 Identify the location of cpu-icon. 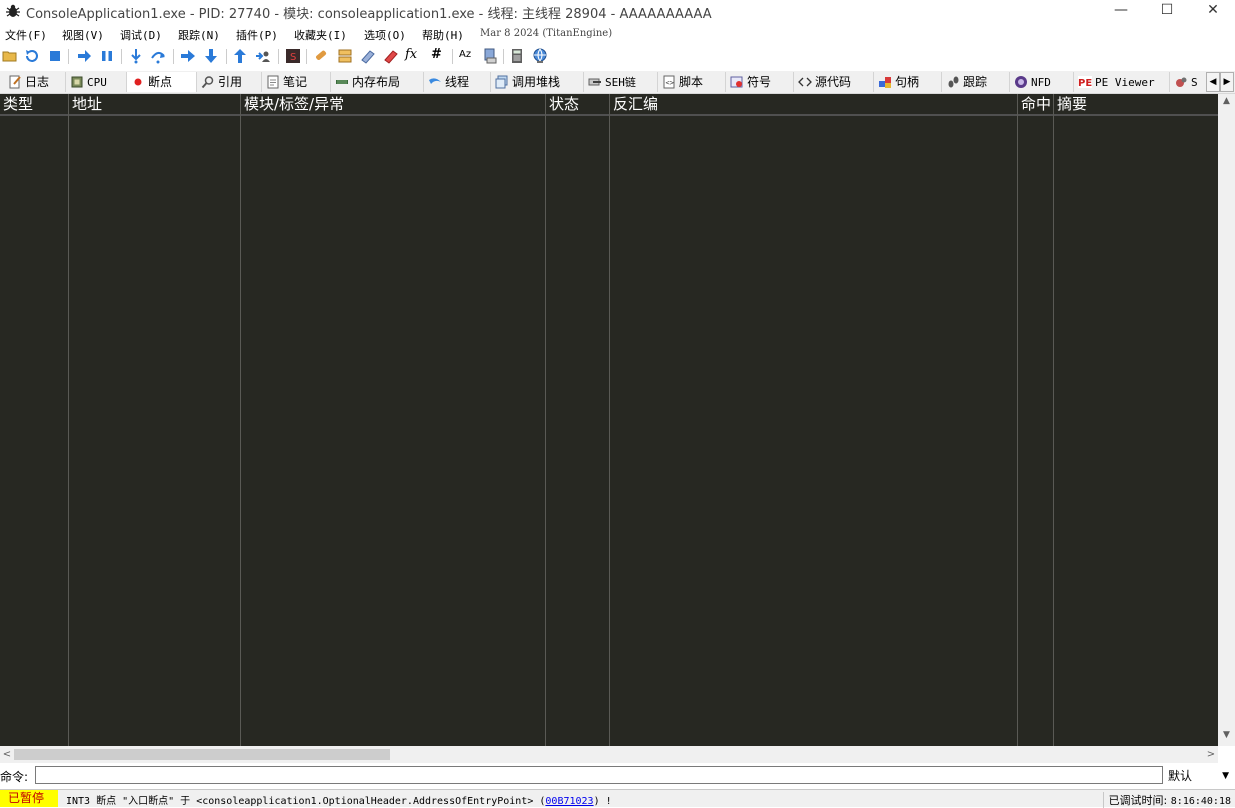
(77, 82).